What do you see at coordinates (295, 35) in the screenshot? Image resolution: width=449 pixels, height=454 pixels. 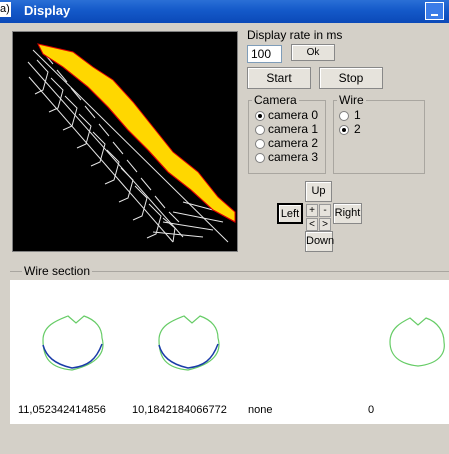 I see `display-rate-label: Display rate in ms` at bounding box center [295, 35].